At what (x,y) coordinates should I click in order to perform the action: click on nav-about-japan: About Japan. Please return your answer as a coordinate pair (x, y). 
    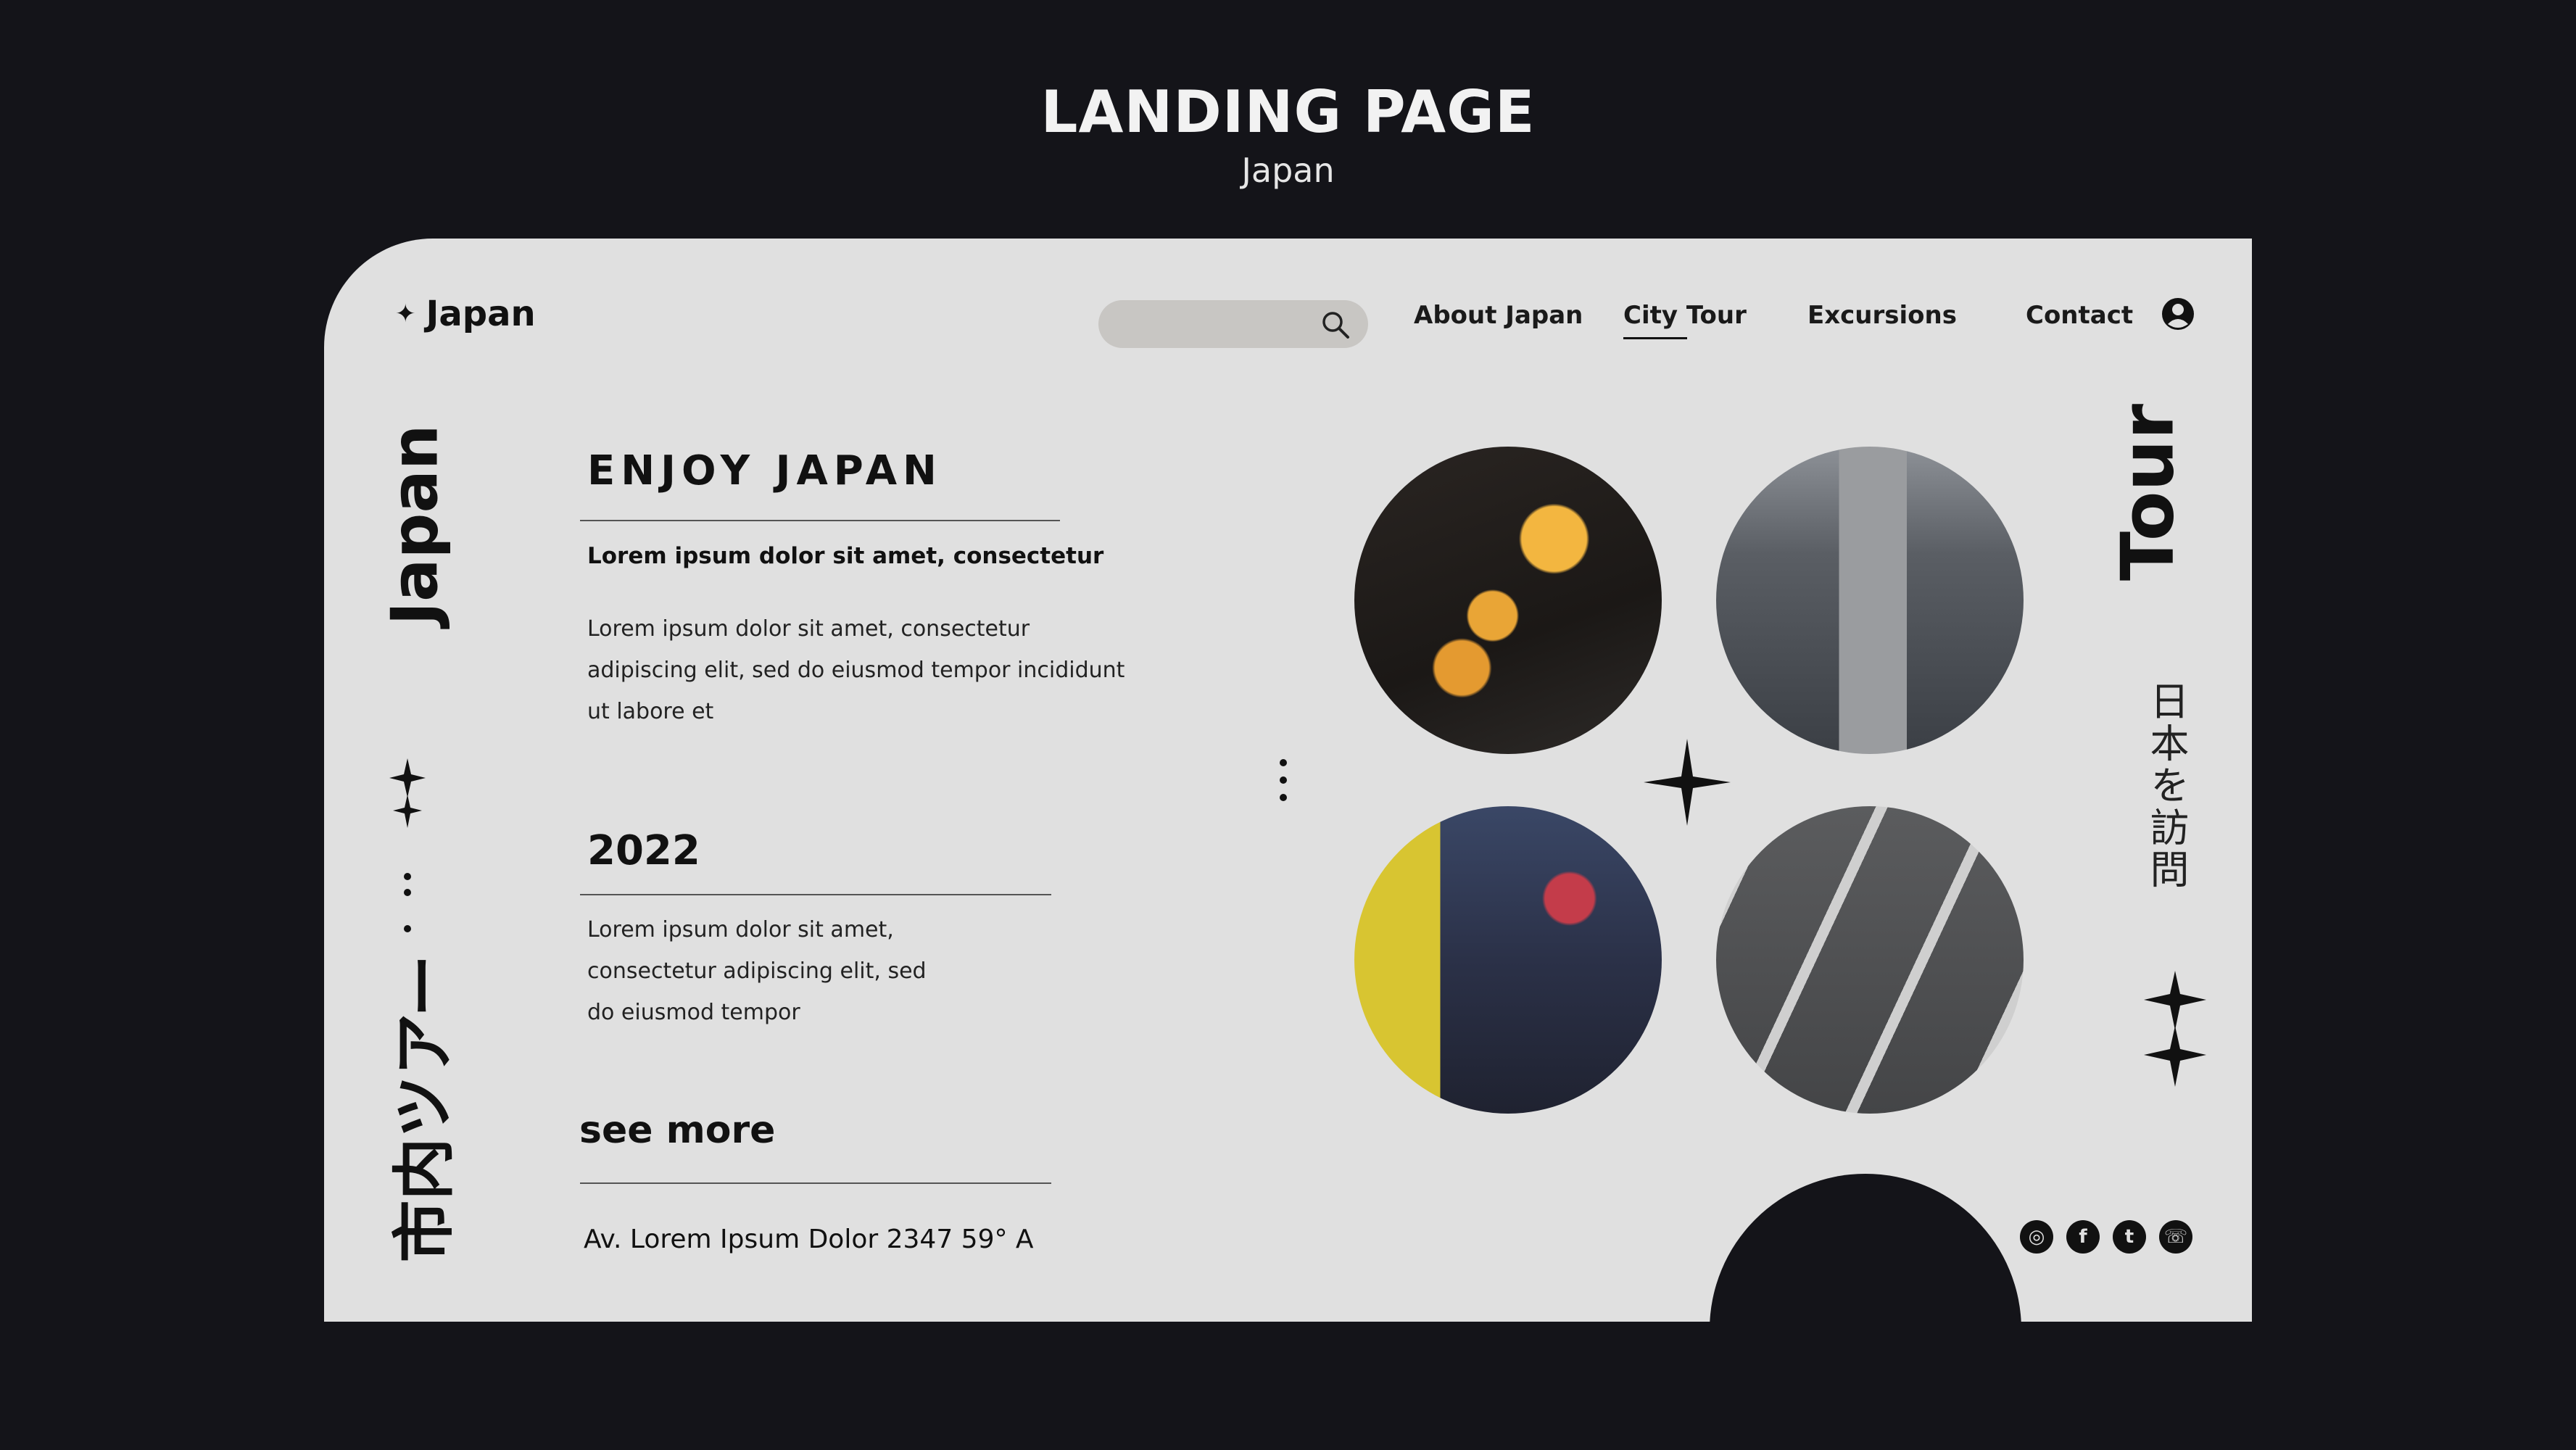
    Looking at the image, I should click on (1498, 315).